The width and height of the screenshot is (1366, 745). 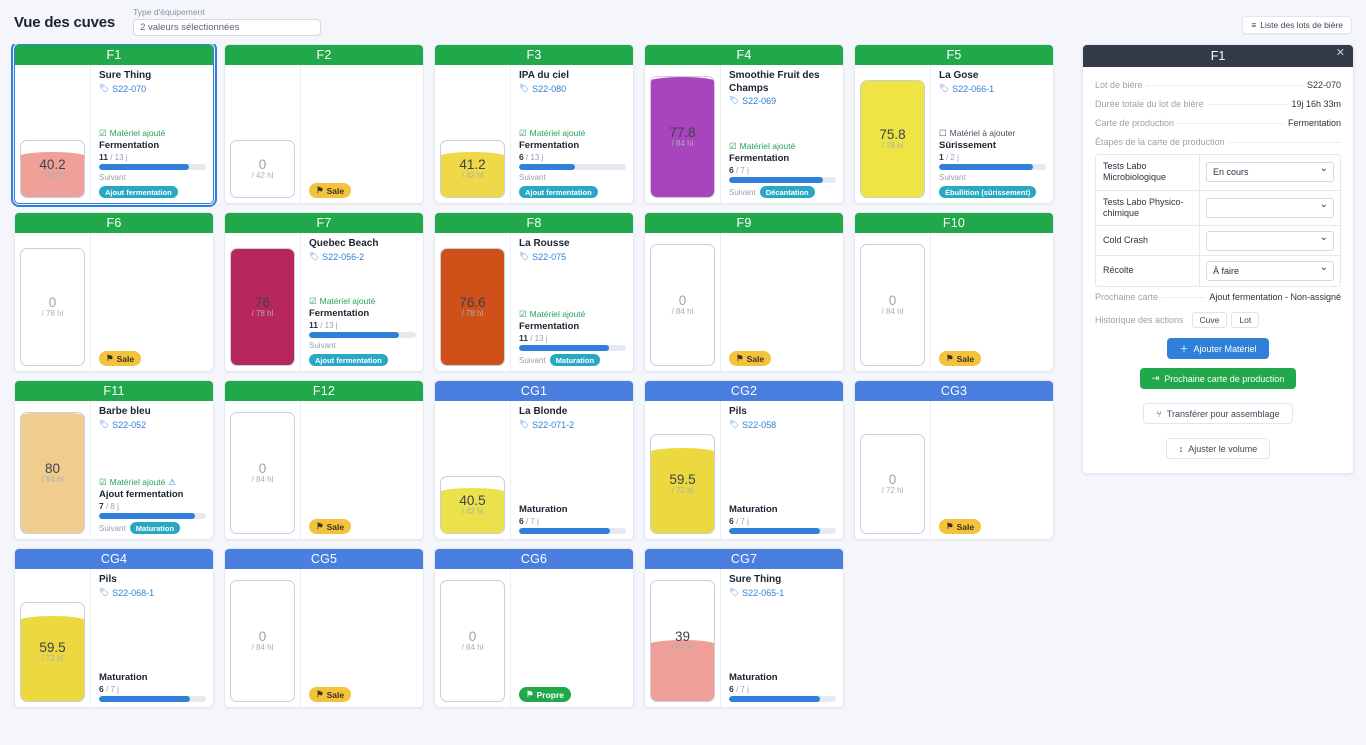 What do you see at coordinates (262, 302) in the screenshot?
I see `tank-volume: 76` at bounding box center [262, 302].